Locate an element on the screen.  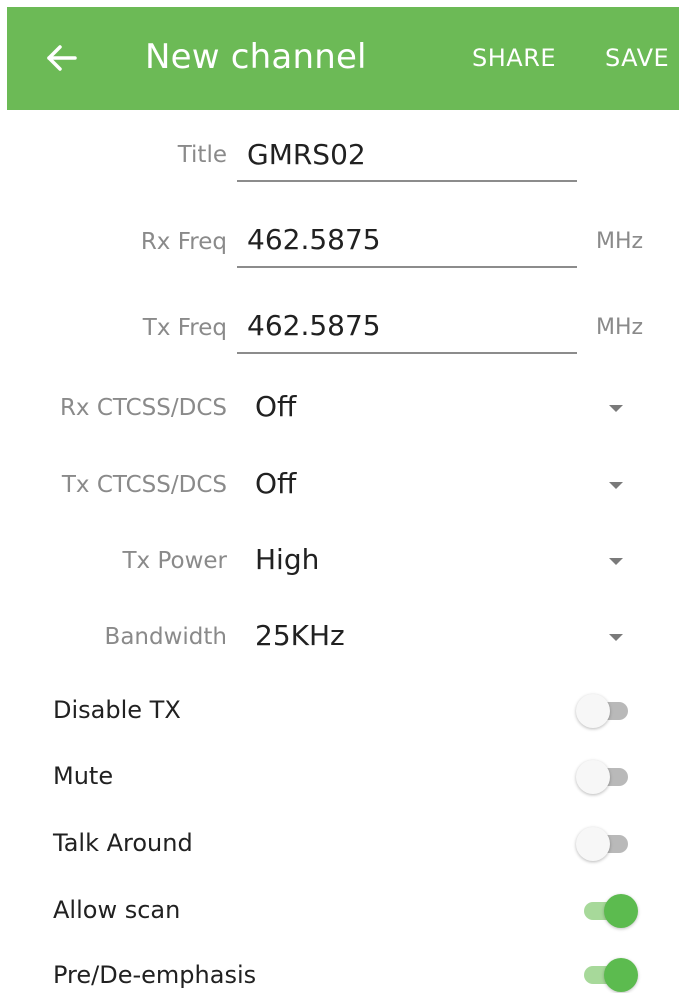
title-input-underline is located at coordinates (407, 181).